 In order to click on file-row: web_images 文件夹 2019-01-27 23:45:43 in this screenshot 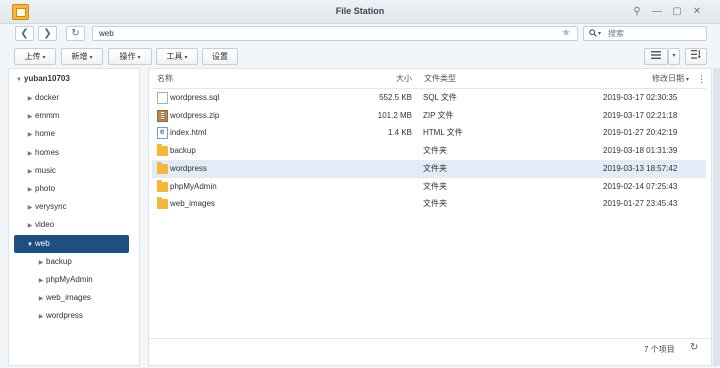, I will do `click(429, 204)`.